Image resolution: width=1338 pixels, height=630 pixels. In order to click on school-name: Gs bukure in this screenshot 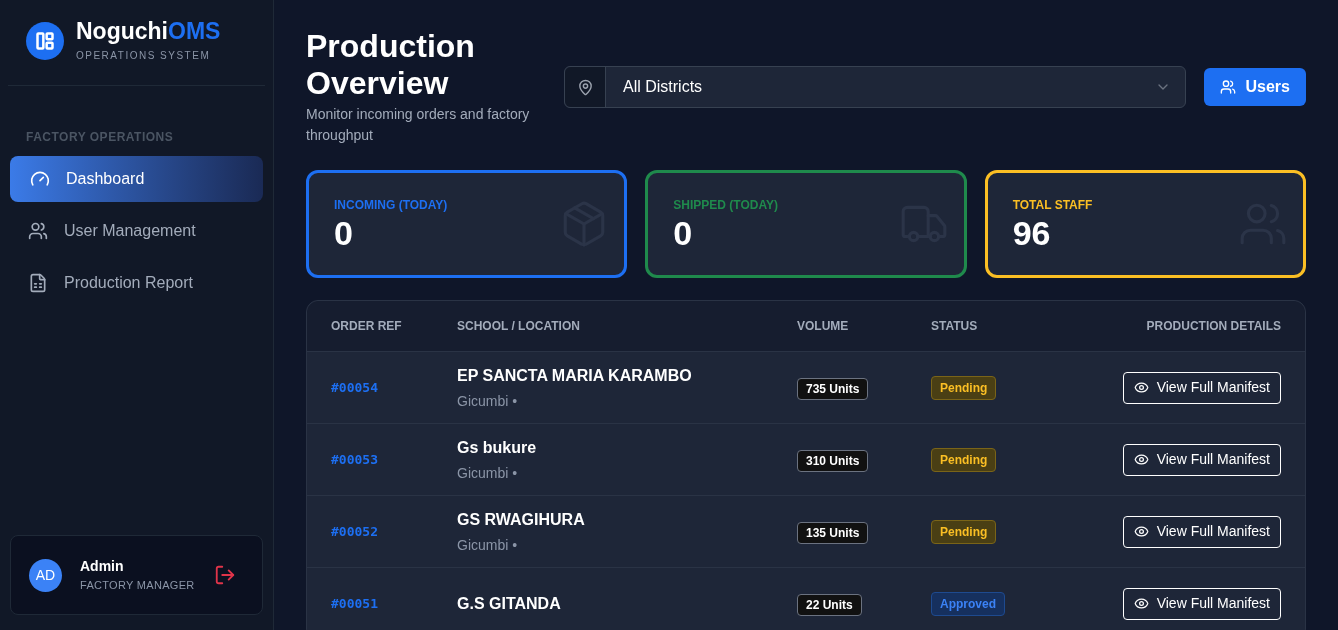, I will do `click(497, 447)`.